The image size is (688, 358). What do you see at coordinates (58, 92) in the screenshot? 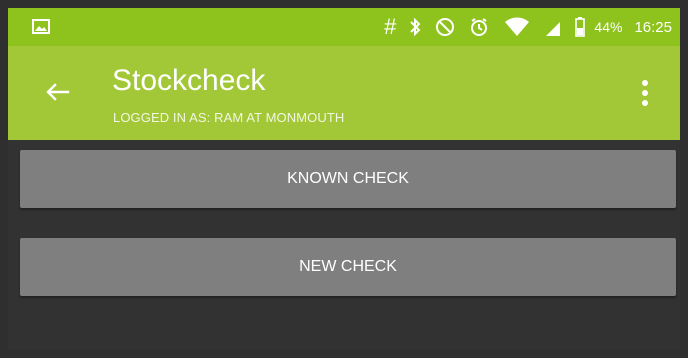
I see `back-arrow-icon` at bounding box center [58, 92].